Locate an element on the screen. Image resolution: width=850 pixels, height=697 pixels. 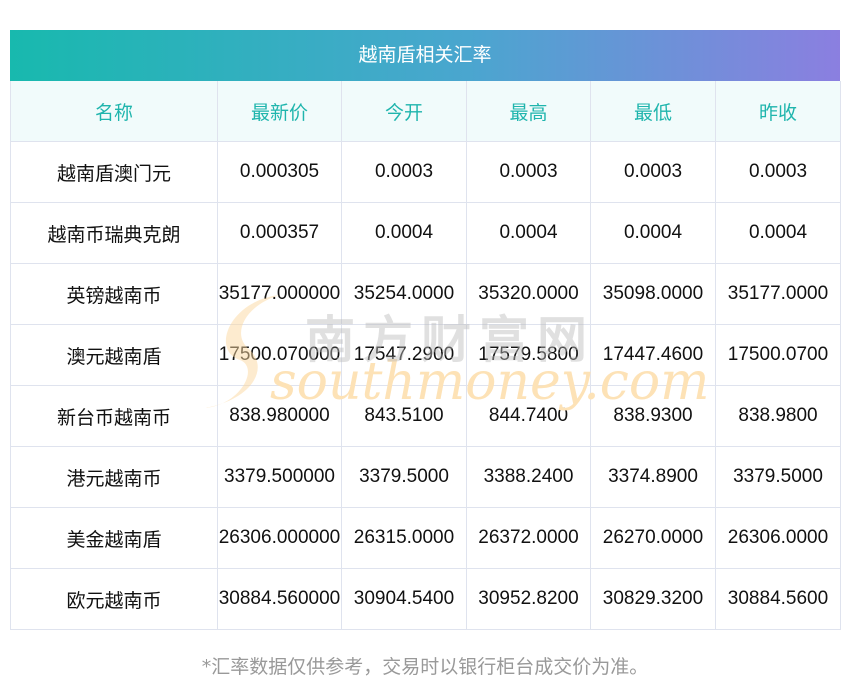
table-header-row: 名称 最新价 今开 最高 最低 昨收 is located at coordinates (425, 111).